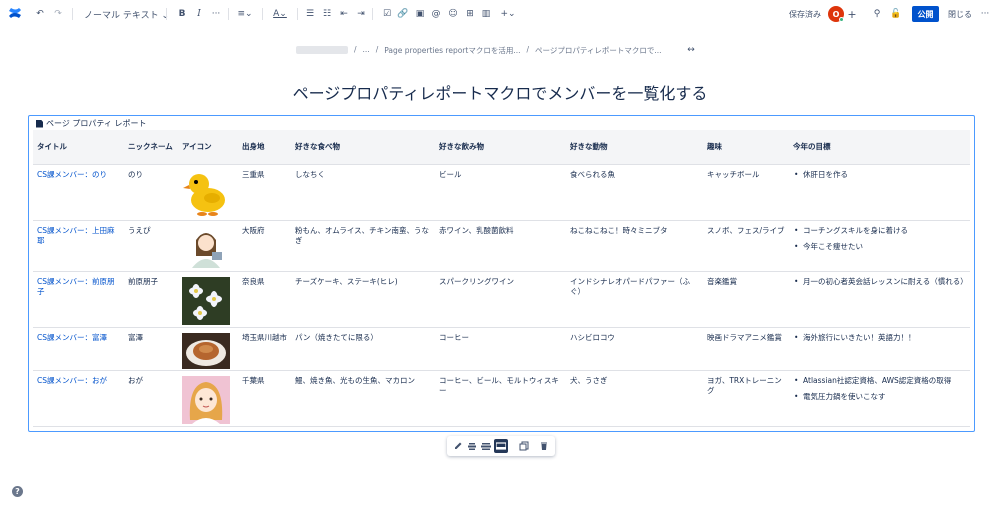  Describe the element at coordinates (76, 236) in the screenshot. I see `page-link: CS課メンバー：上田麻耶` at that location.